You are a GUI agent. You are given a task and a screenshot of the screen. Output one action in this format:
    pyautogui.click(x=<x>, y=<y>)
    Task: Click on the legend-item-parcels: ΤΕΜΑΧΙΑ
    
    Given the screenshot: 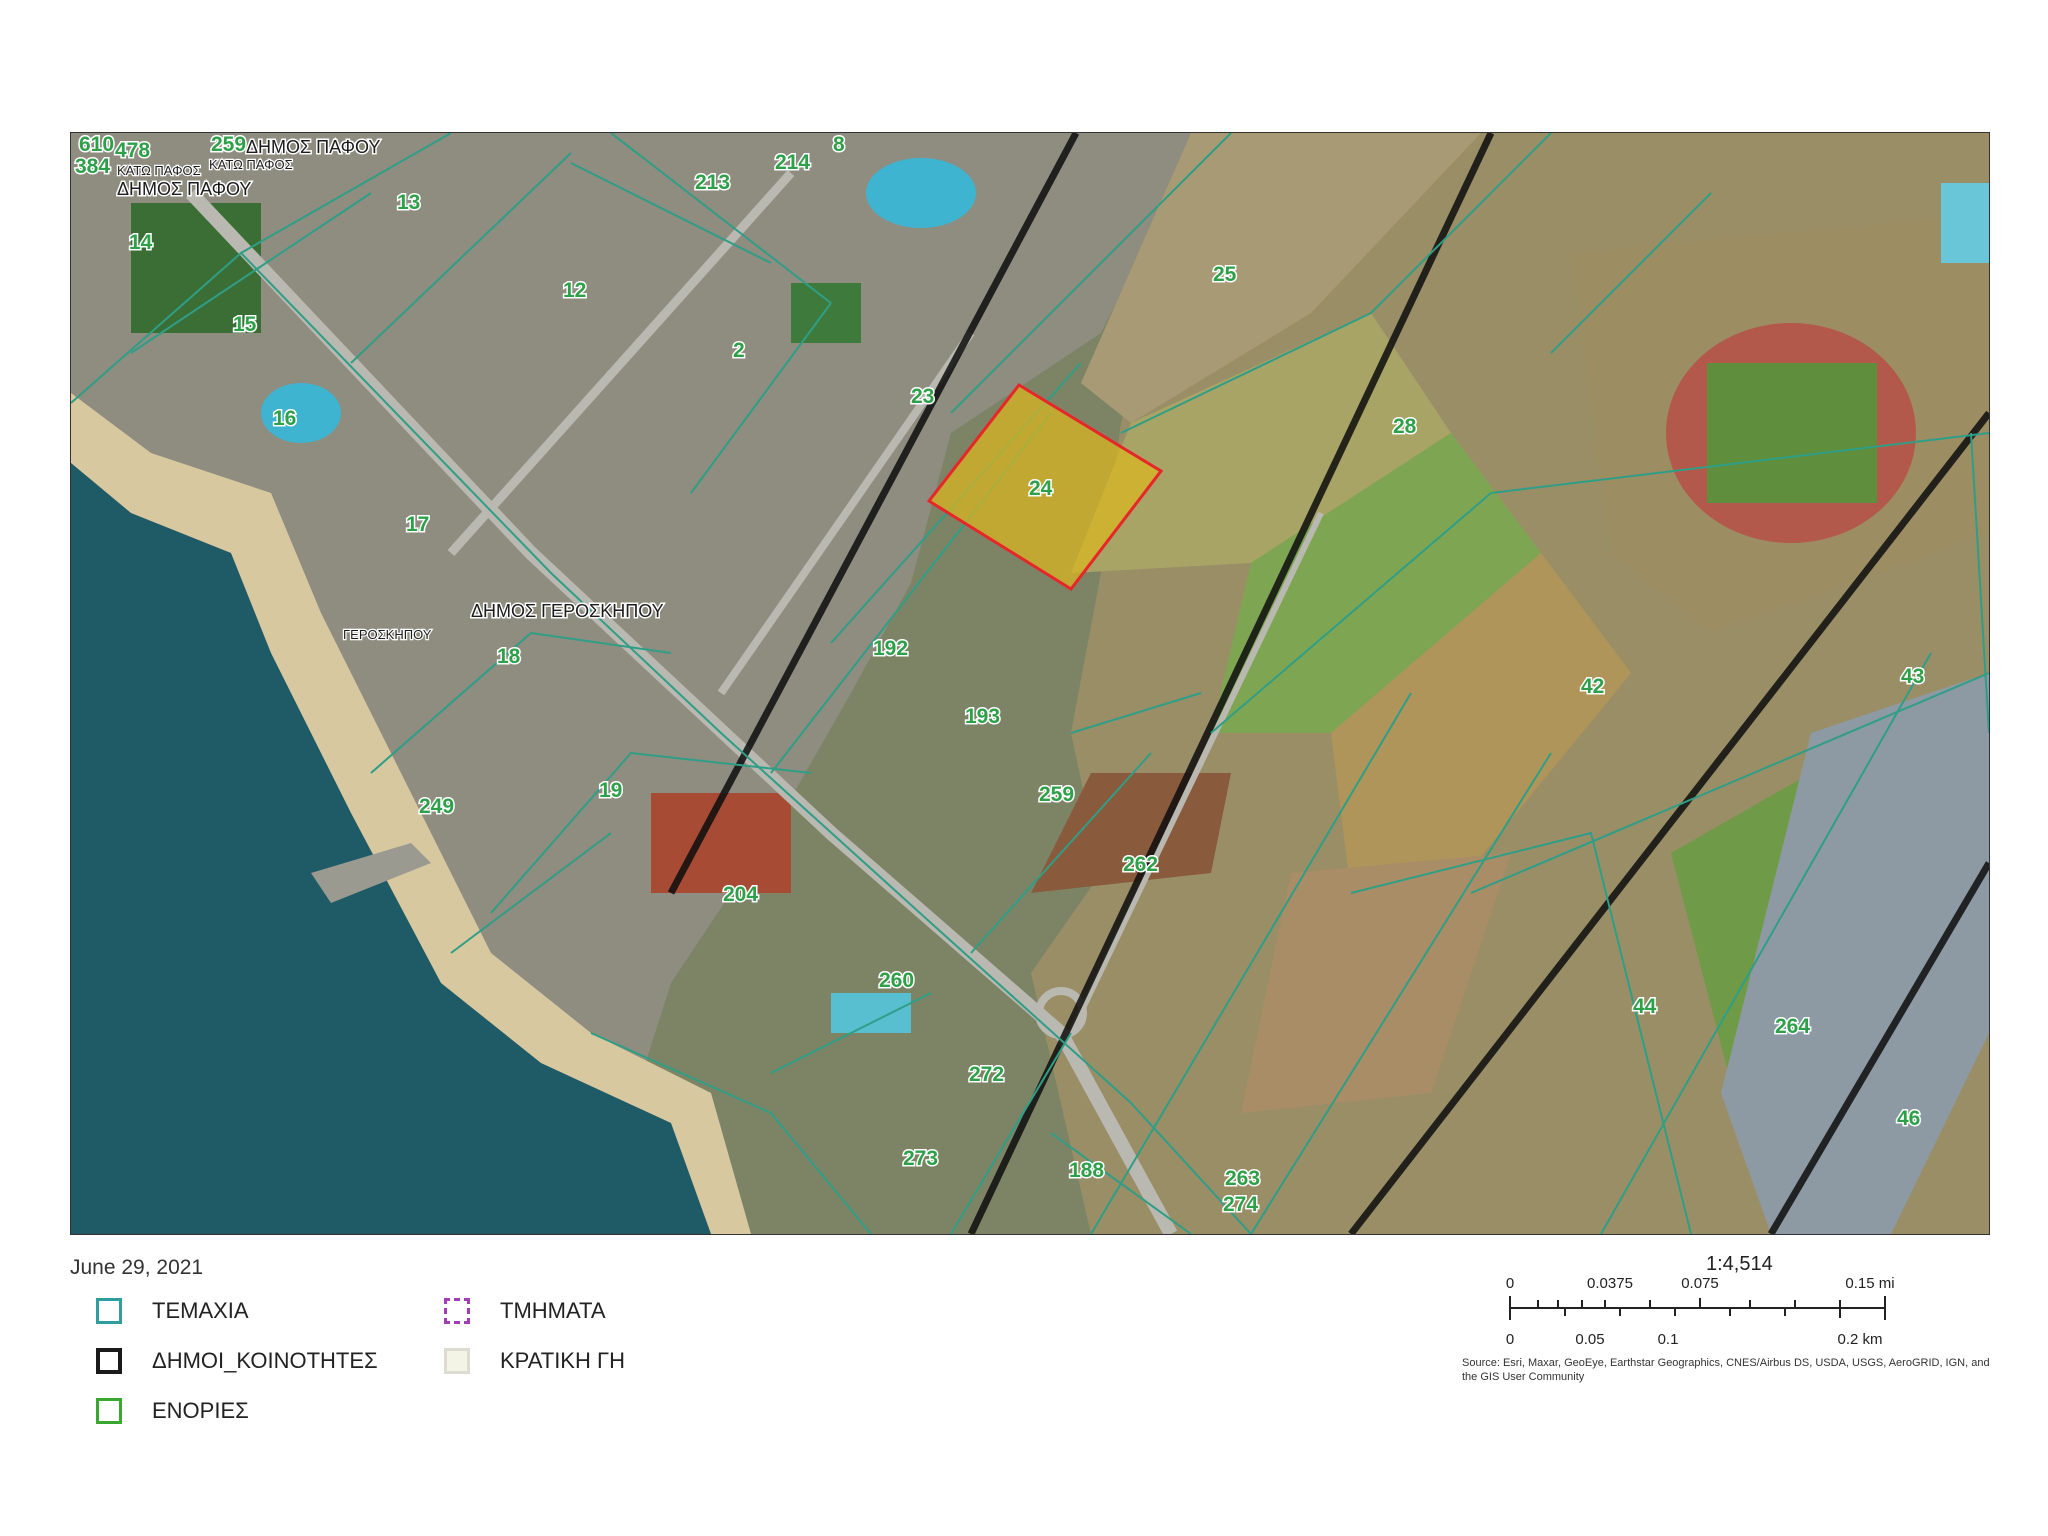 What is the action you would take?
    pyautogui.click(x=172, y=1311)
    